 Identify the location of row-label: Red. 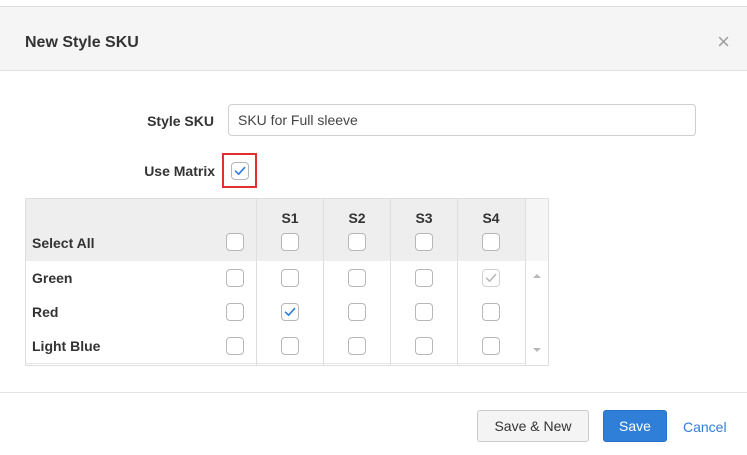
(45, 312).